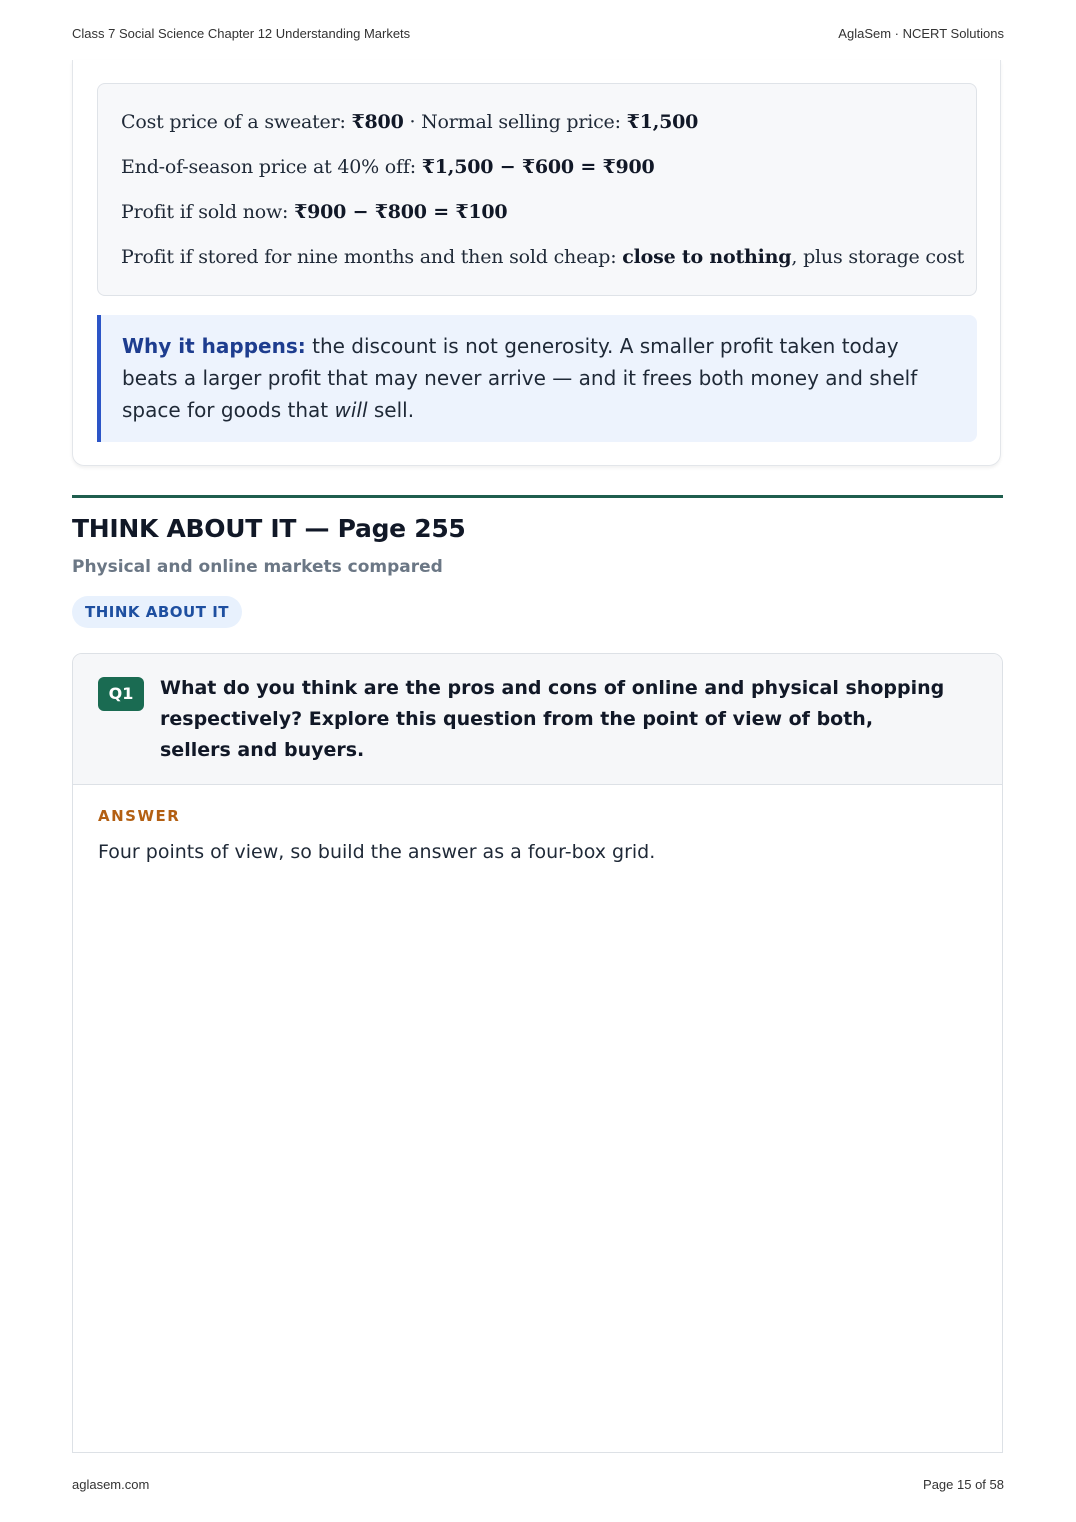  I want to click on calc-label: · Normal selling price:, so click(515, 122).